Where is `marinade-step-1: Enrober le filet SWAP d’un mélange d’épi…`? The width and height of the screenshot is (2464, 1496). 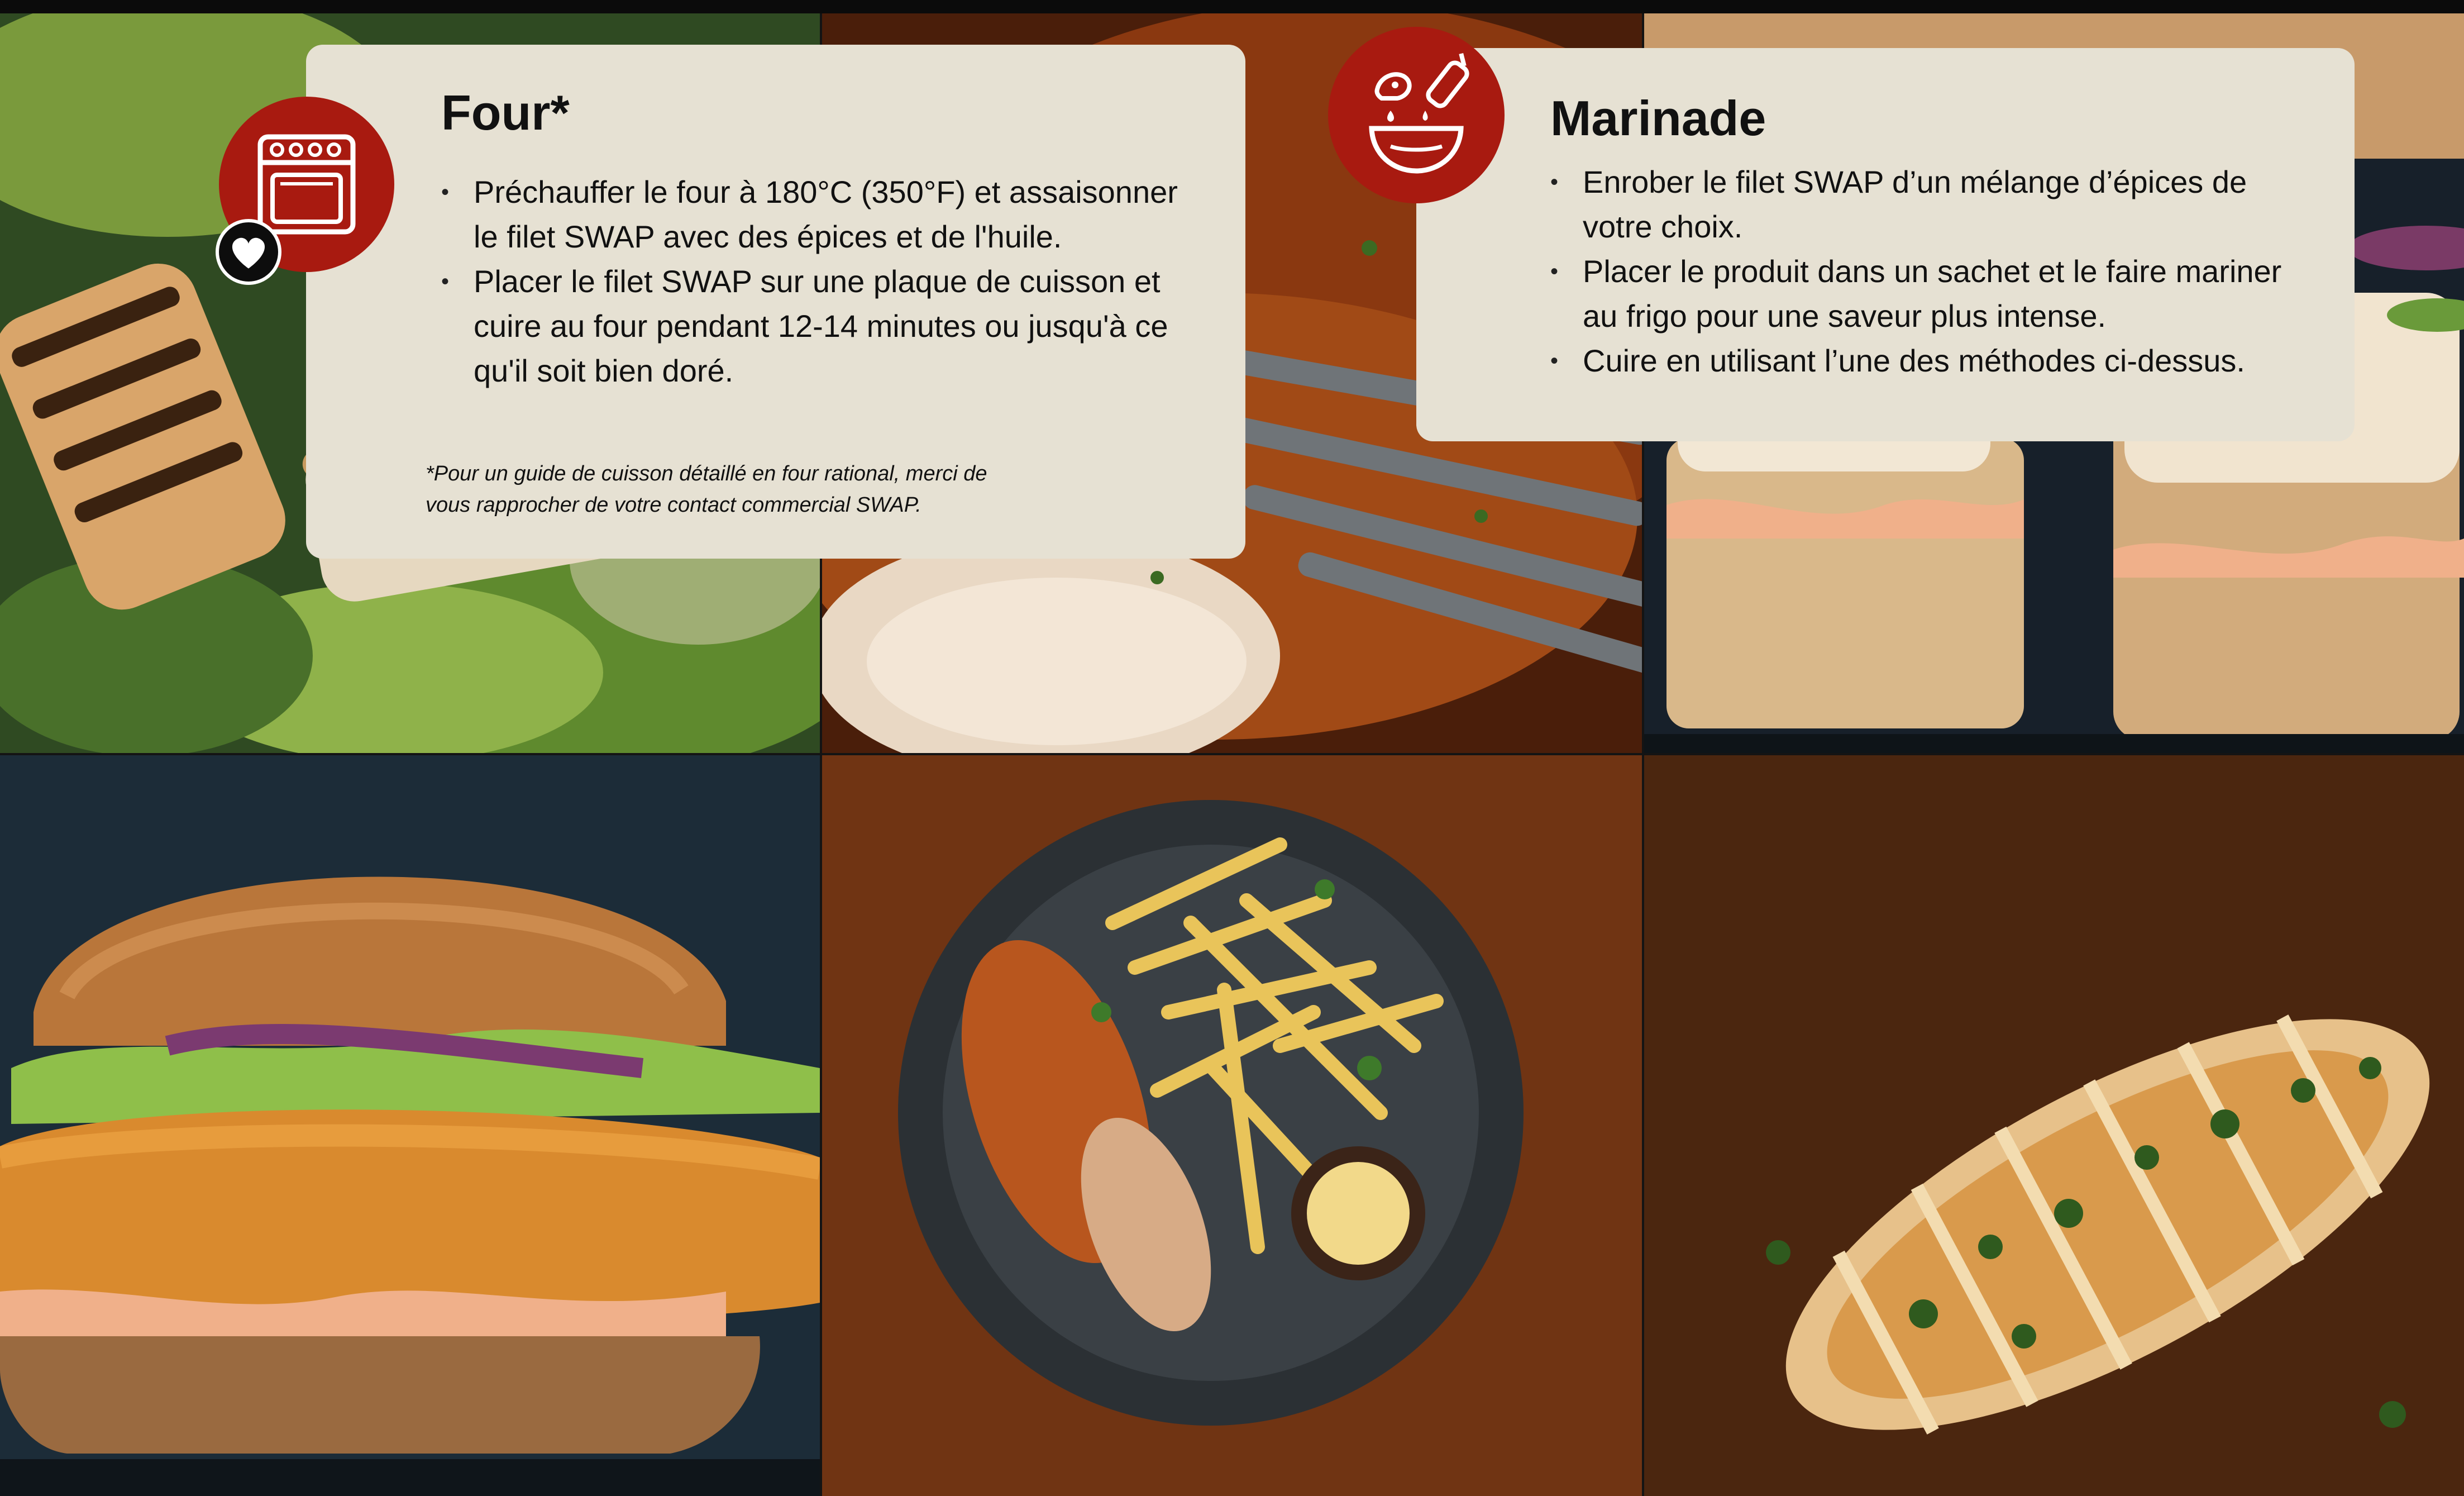 marinade-step-1: Enrober le filet SWAP d’un mélange d’épi… is located at coordinates (1935, 204).